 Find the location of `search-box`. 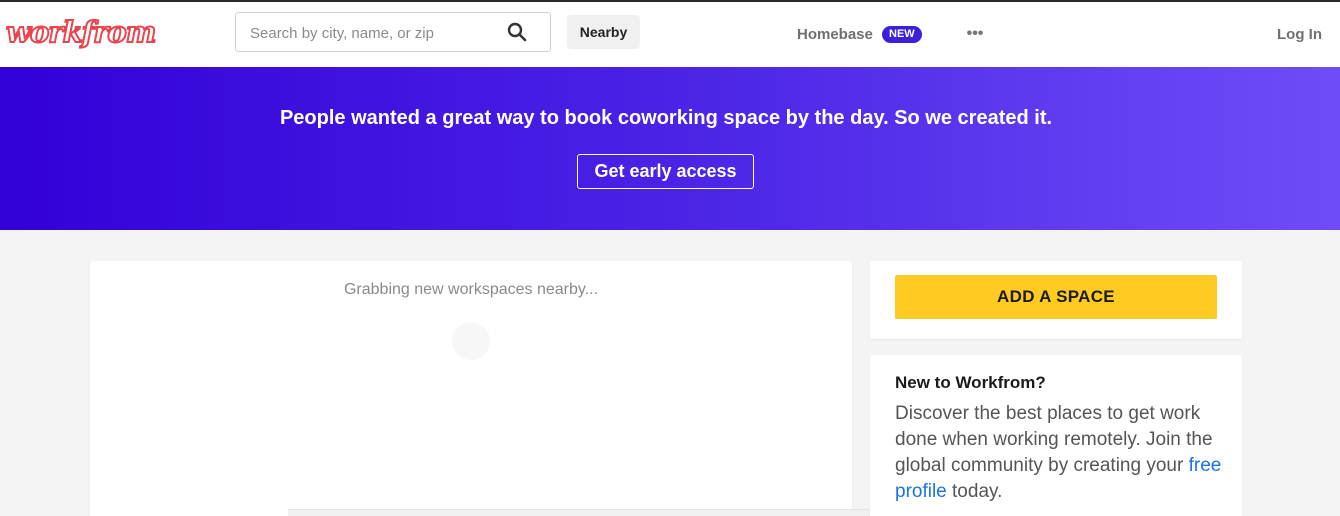

search-box is located at coordinates (393, 32).